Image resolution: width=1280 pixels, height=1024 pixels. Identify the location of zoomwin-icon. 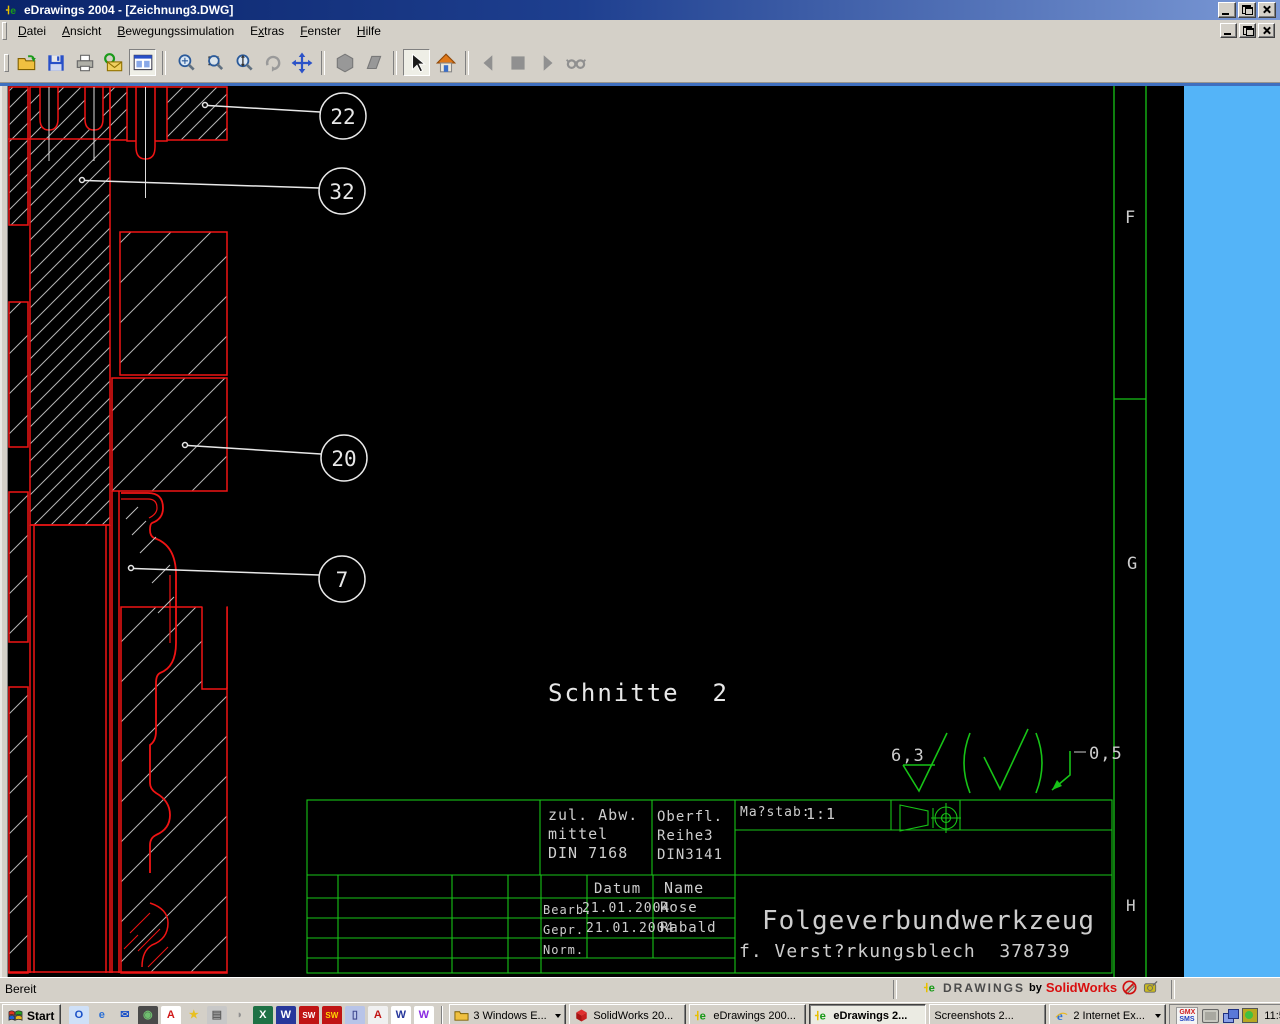
(215, 63).